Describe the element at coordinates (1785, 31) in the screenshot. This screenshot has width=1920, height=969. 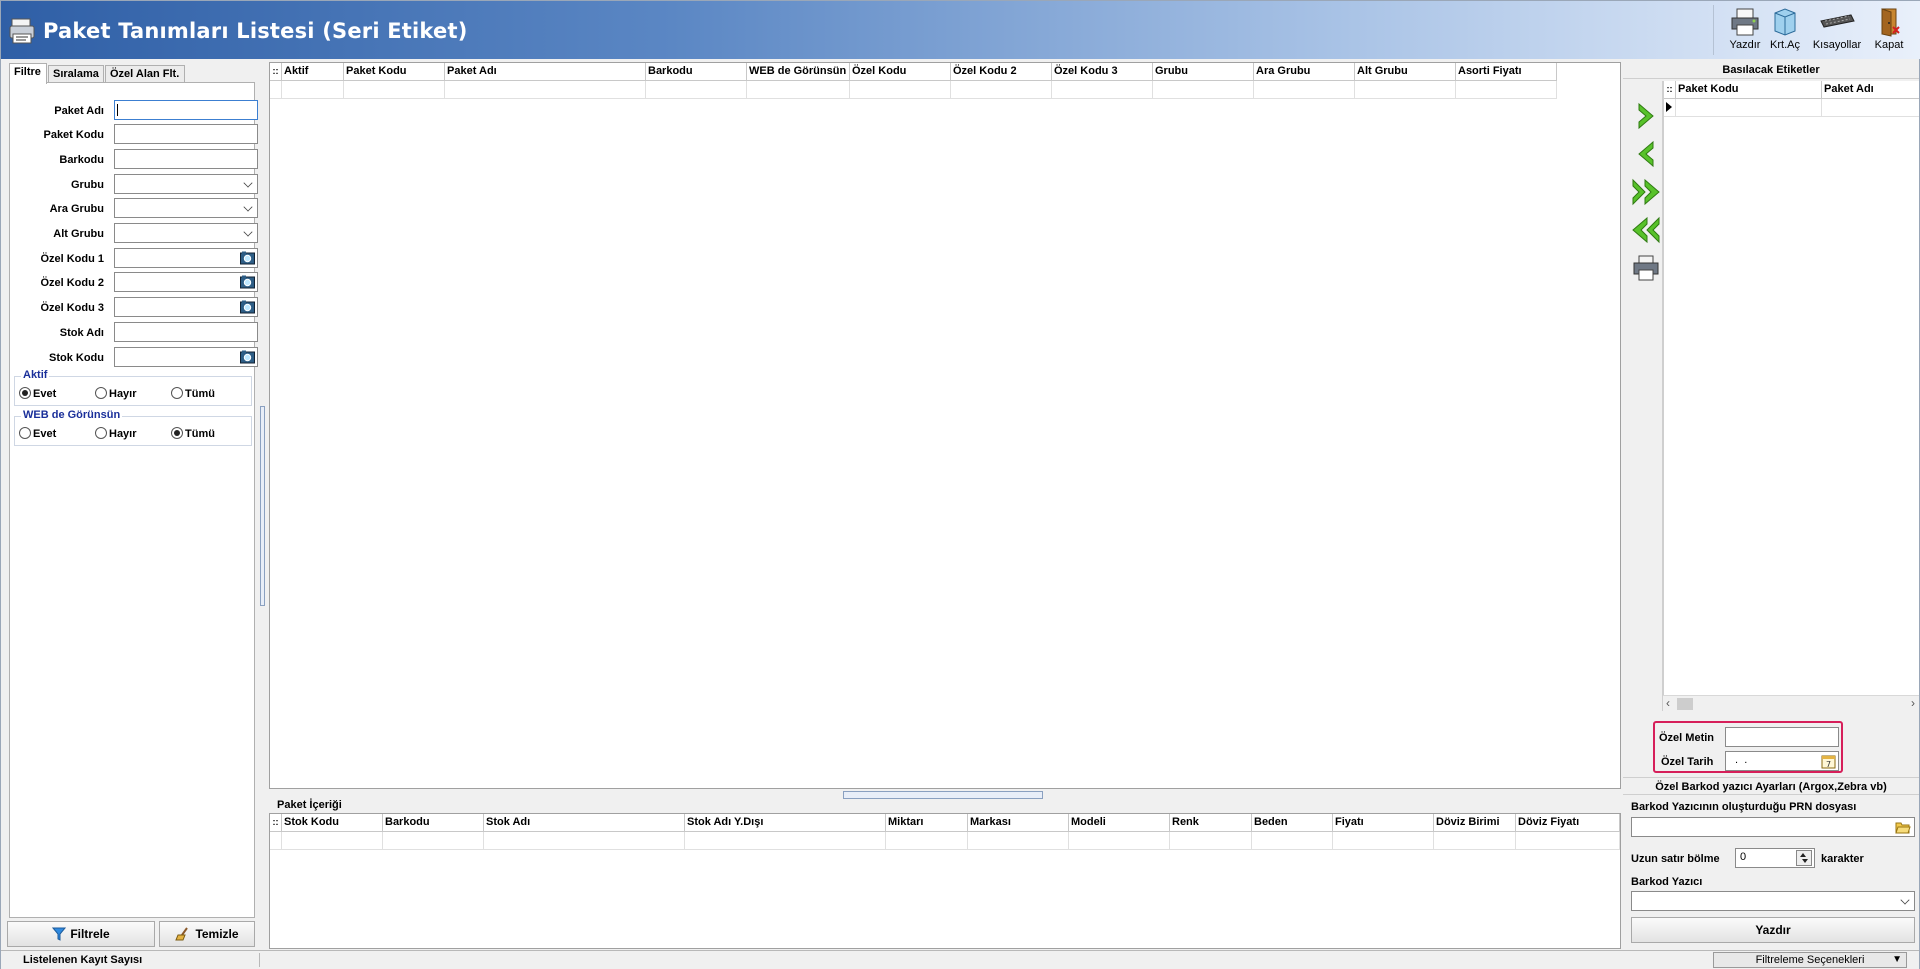
I see `open-card-button: Krt.Aç` at that location.